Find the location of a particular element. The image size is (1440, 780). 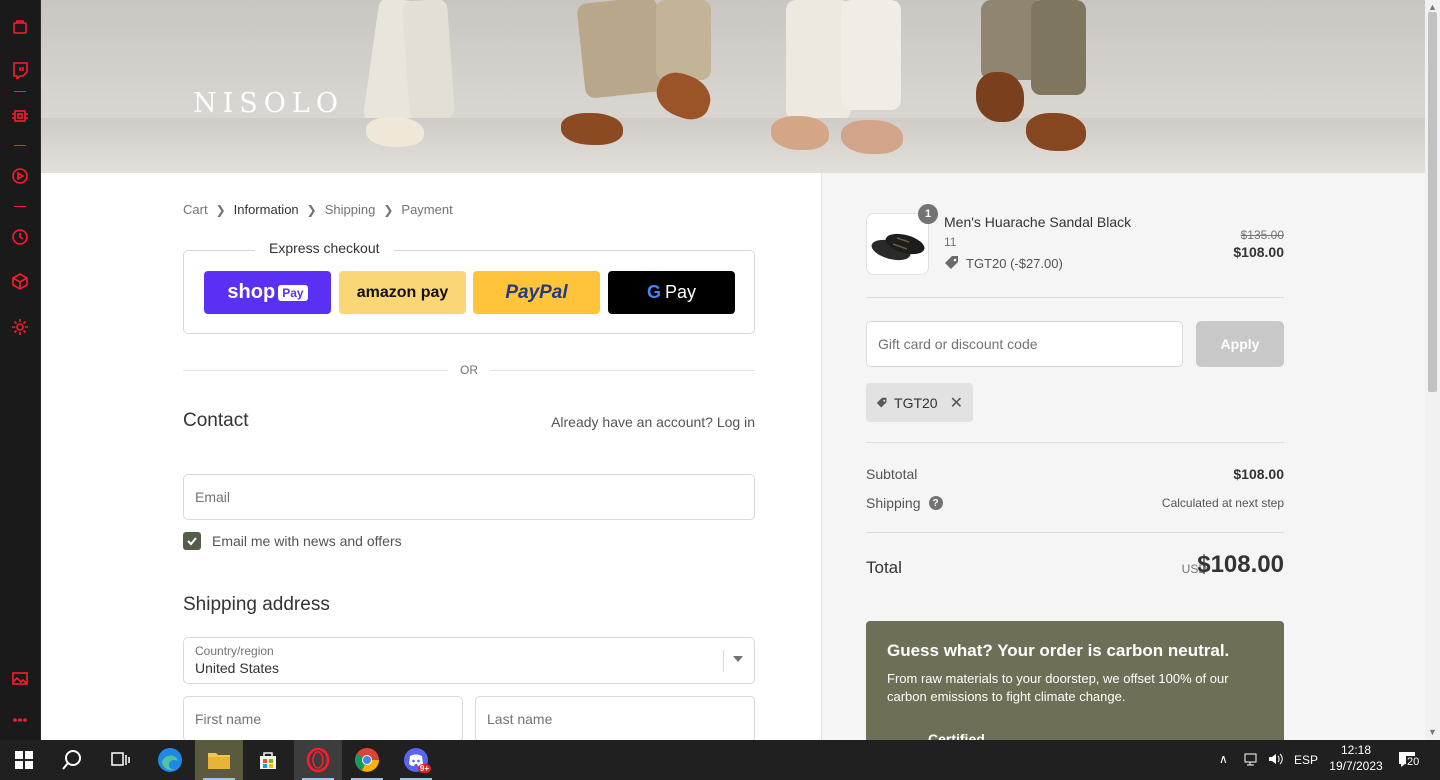

help-icon: ? is located at coordinates (935, 503).